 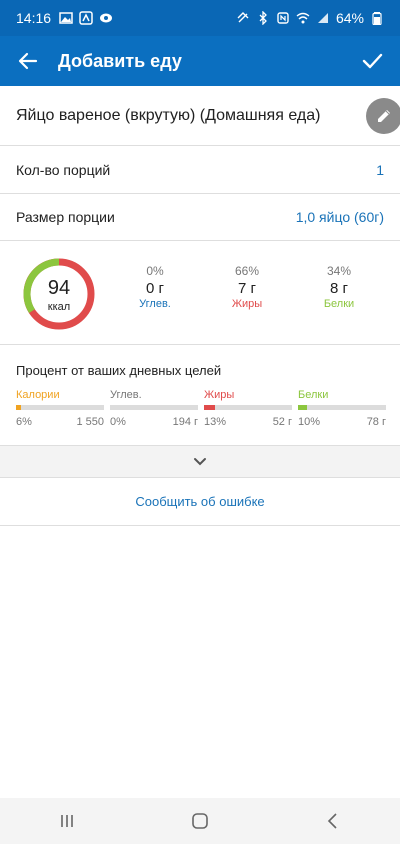 I want to click on goal-calories-target: 1 550, so click(x=90, y=422).